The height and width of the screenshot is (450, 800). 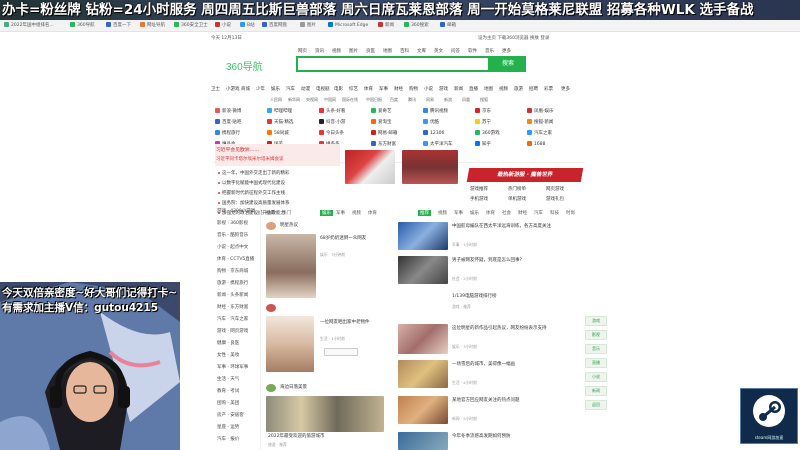 I want to click on nav-item: 财经, so click(x=398, y=89).